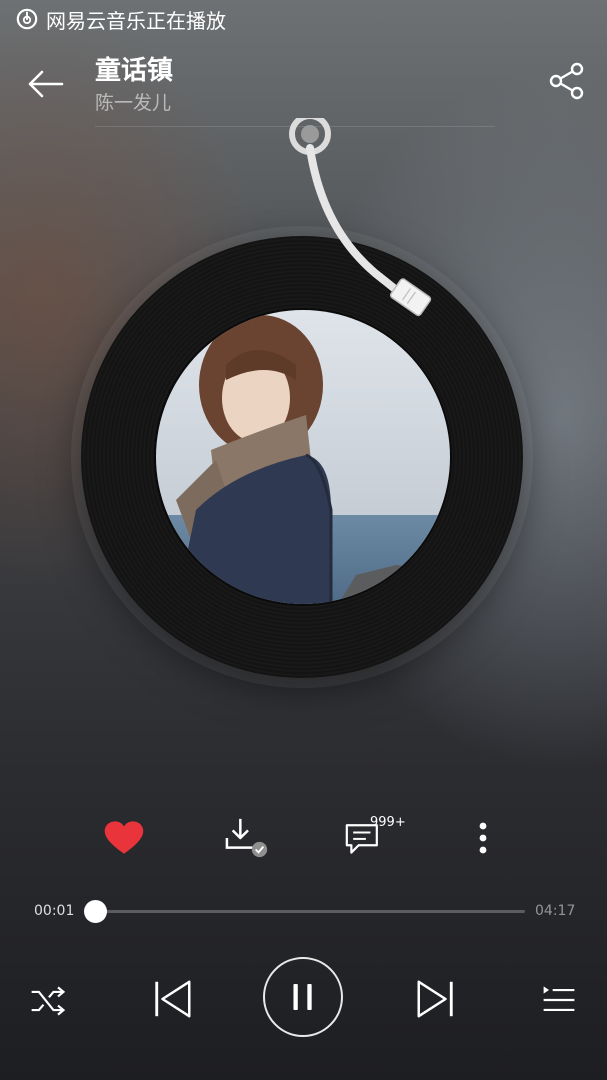  I want to click on pause-button, so click(303, 997).